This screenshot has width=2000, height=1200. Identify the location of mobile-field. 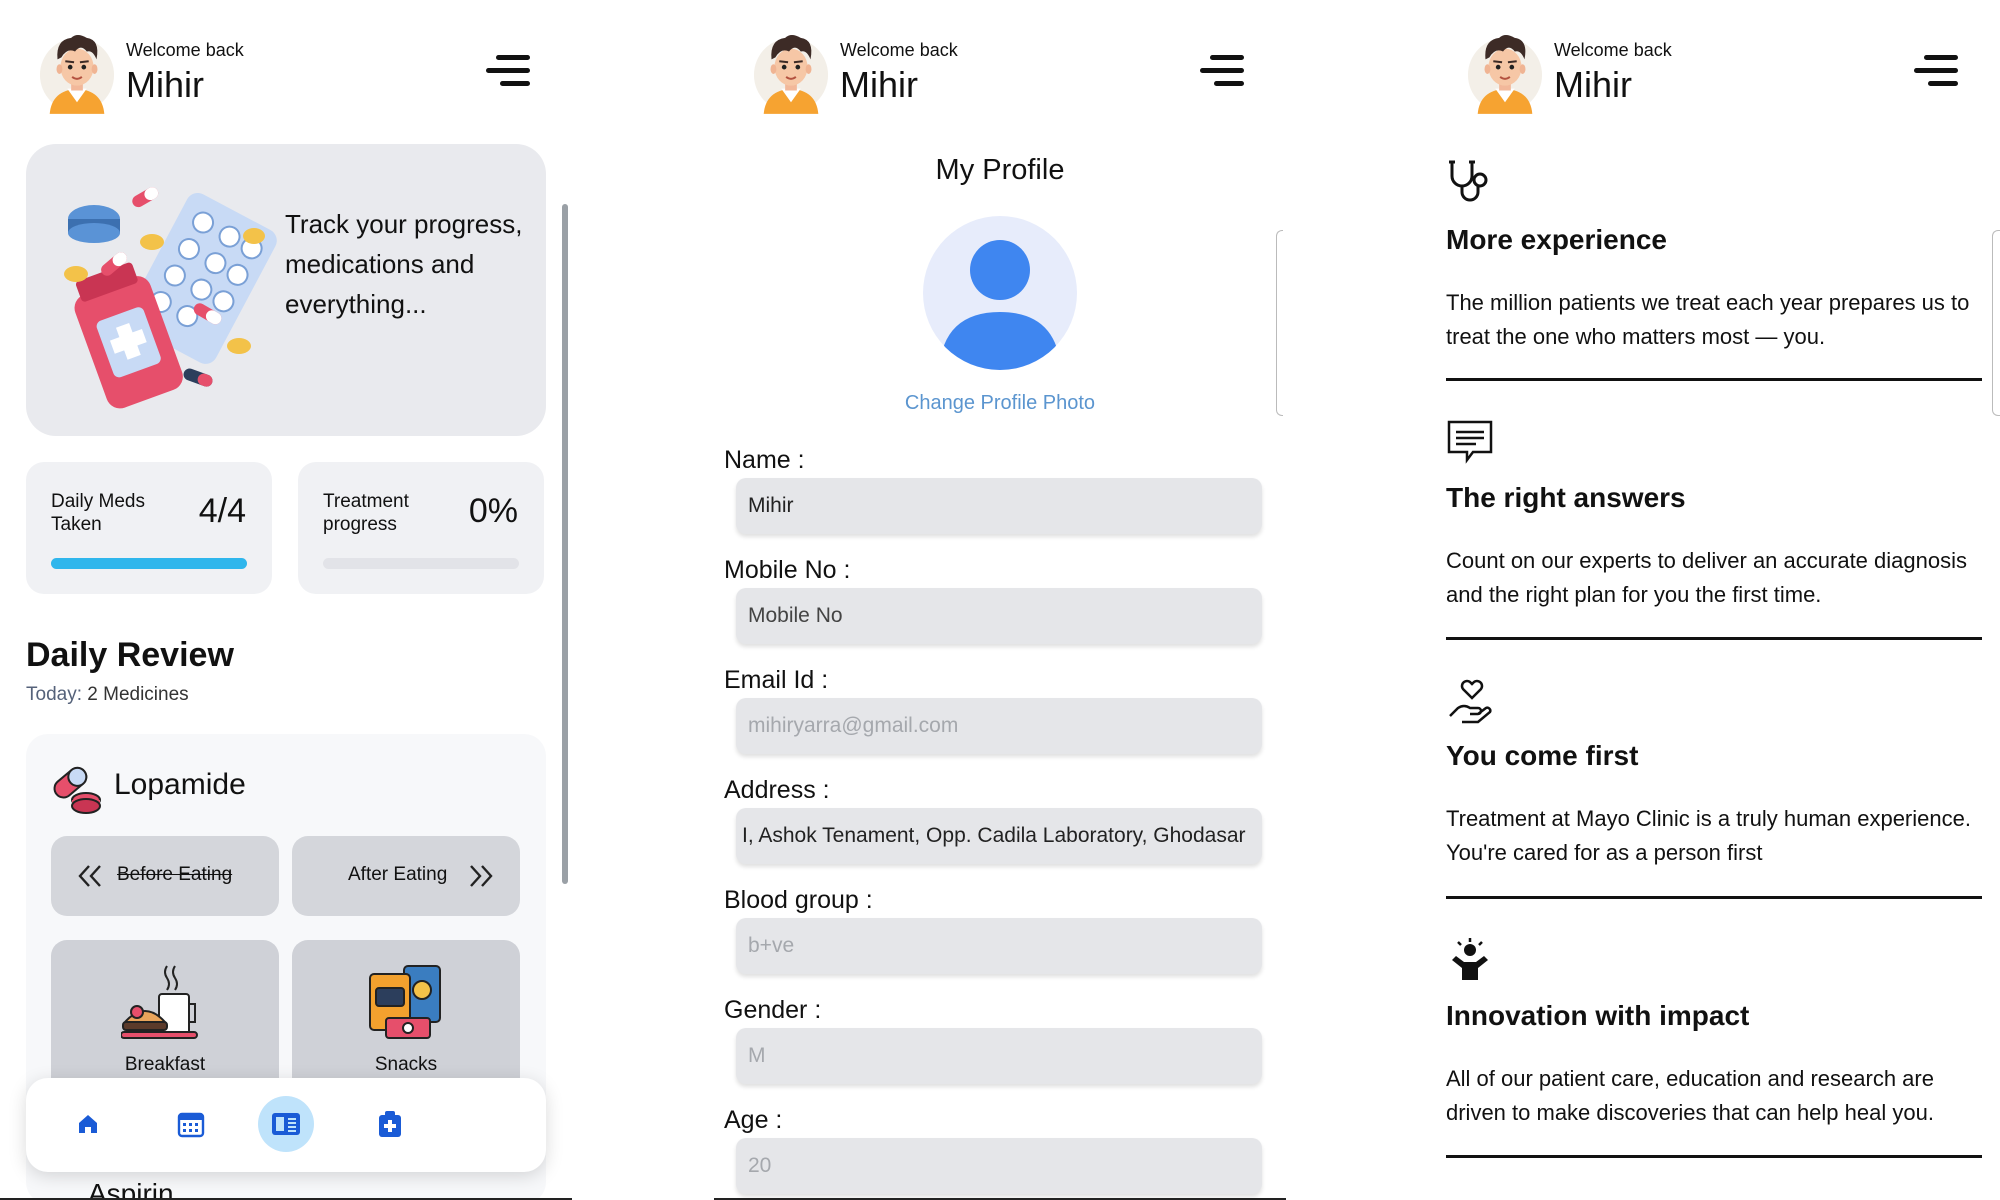
(999, 616).